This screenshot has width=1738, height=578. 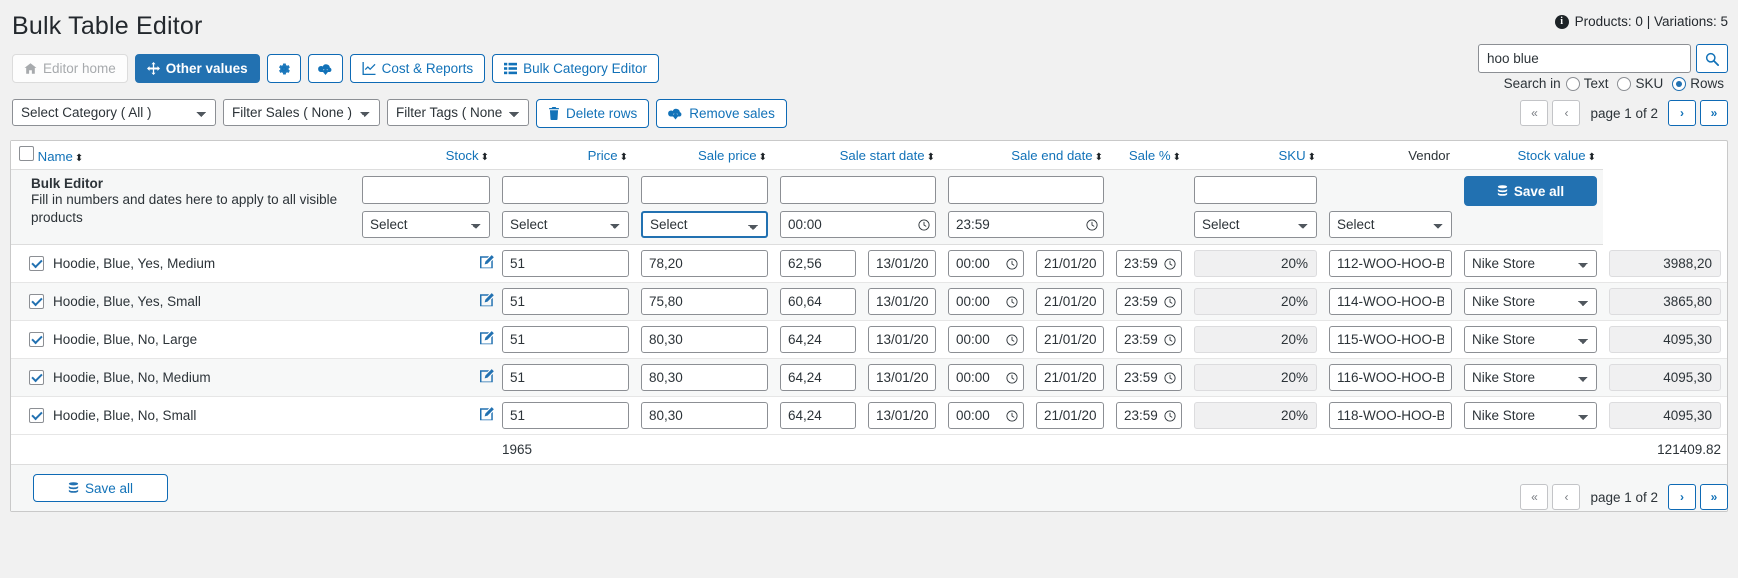 I want to click on bulk-price-operation-select: Select, so click(x=565, y=224).